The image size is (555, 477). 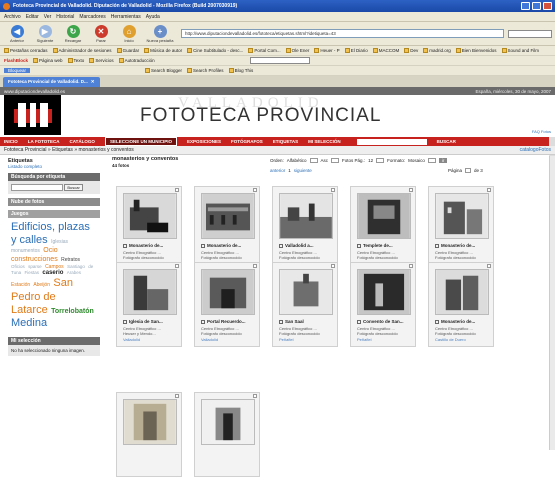 I want to click on maximize-button, so click(x=536, y=6).